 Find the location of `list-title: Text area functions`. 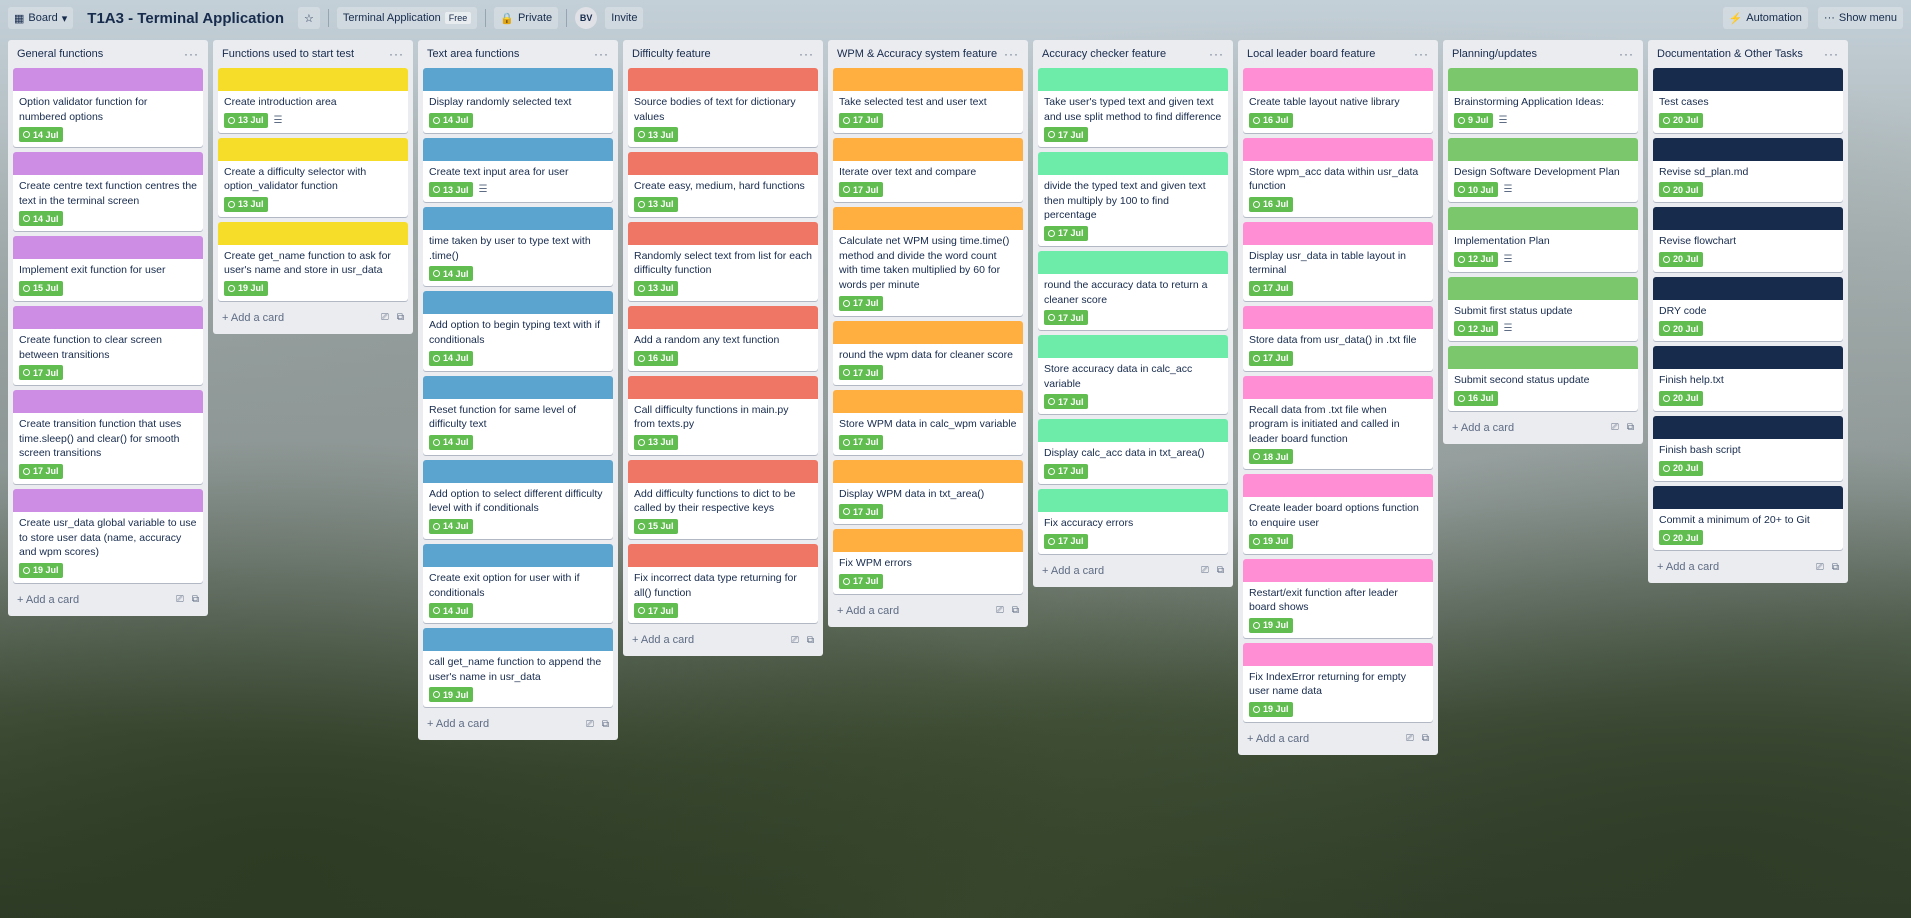

list-title: Text area functions is located at coordinates (473, 54).